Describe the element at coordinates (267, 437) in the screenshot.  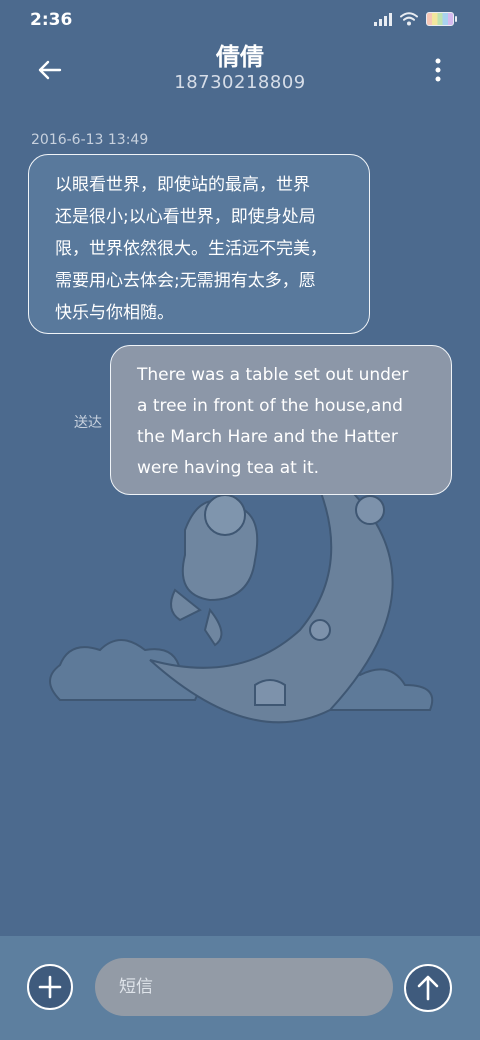
I see `message-line: the March Hare and the Hatter` at that location.